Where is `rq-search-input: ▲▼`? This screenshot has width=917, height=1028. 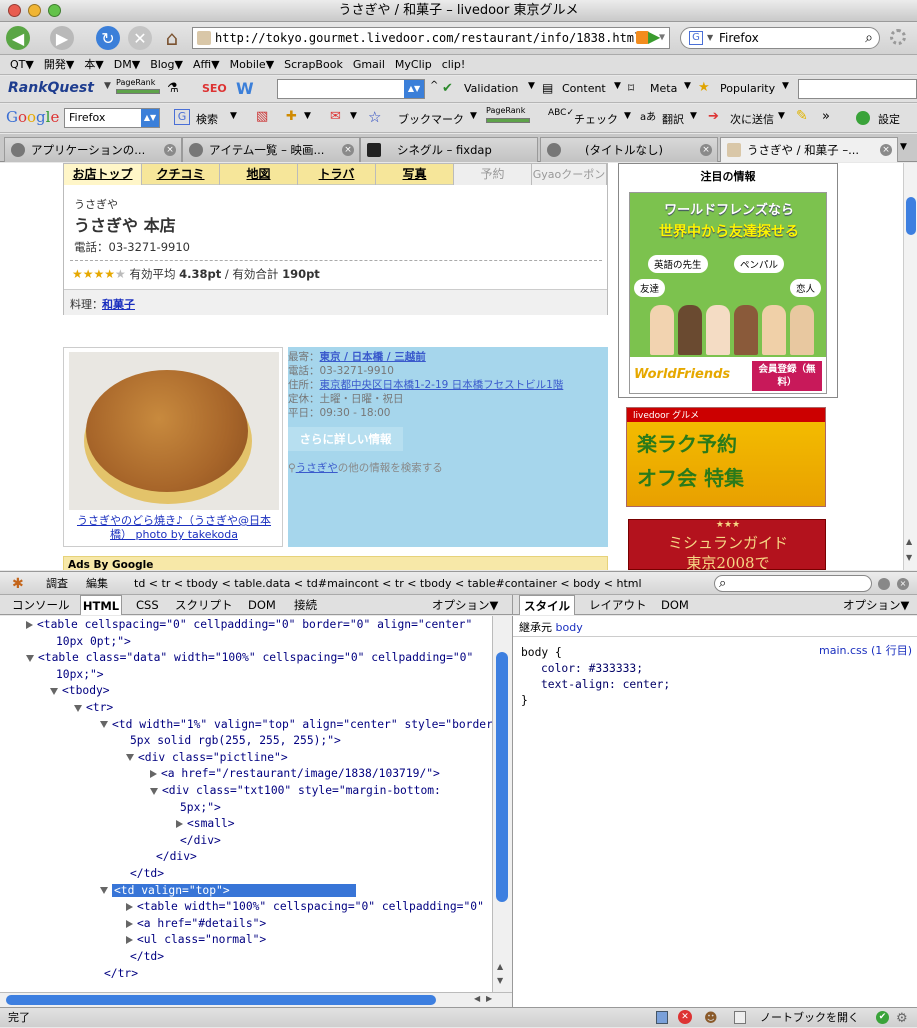
rq-search-input: ▲▼ is located at coordinates (351, 89).